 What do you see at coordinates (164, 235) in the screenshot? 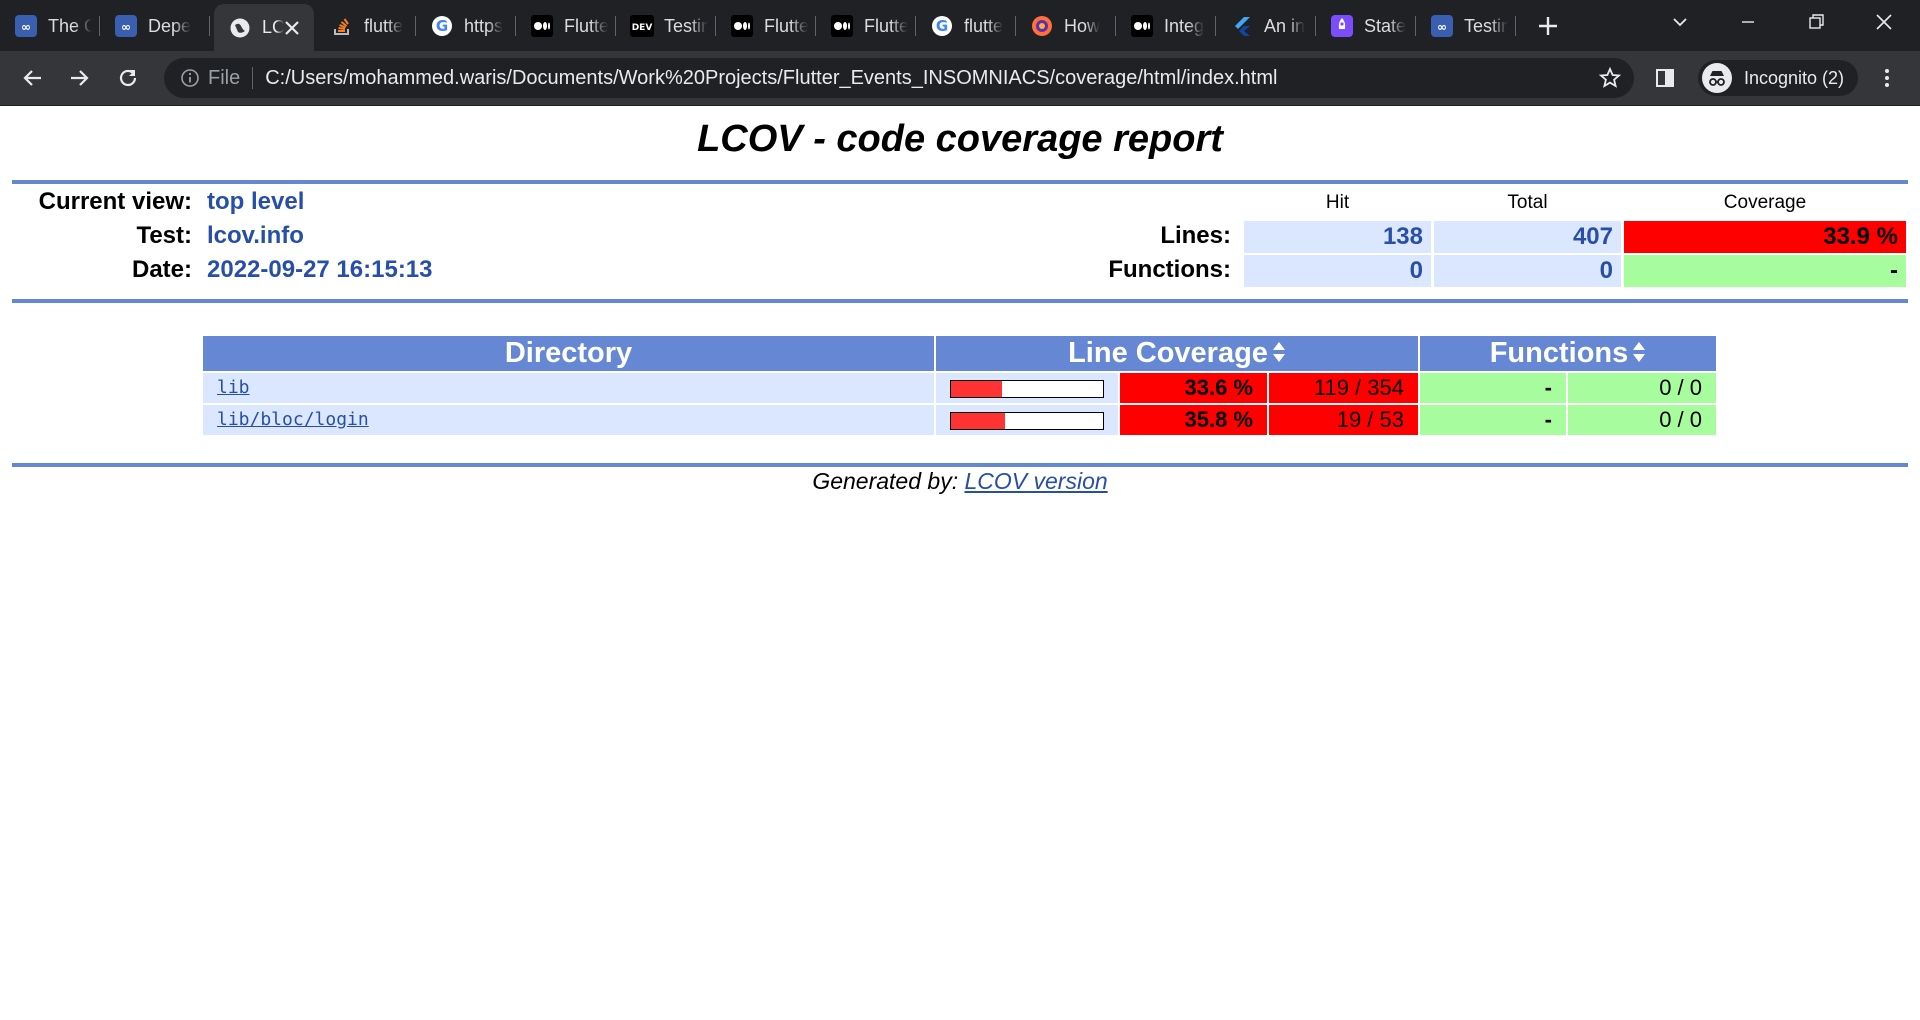
I see `test-label: Test:` at bounding box center [164, 235].